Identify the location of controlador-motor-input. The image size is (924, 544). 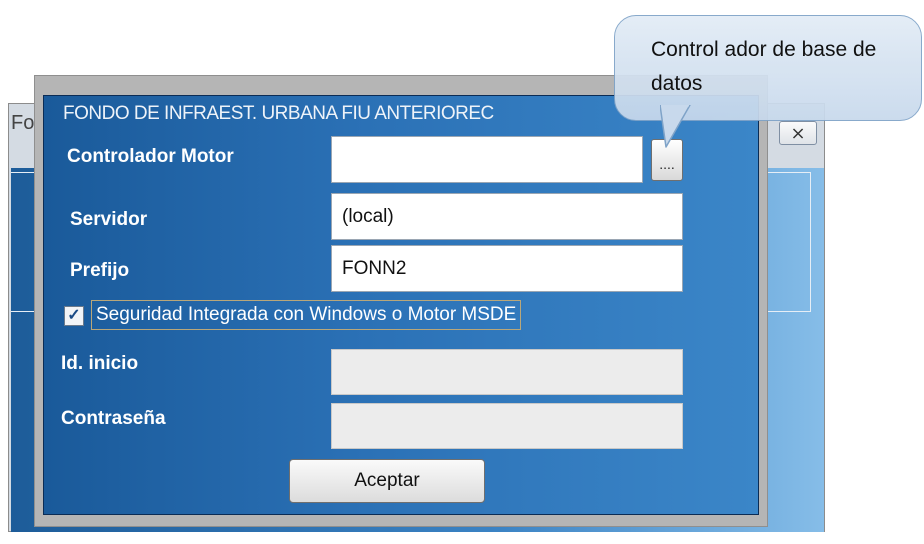
(487, 159).